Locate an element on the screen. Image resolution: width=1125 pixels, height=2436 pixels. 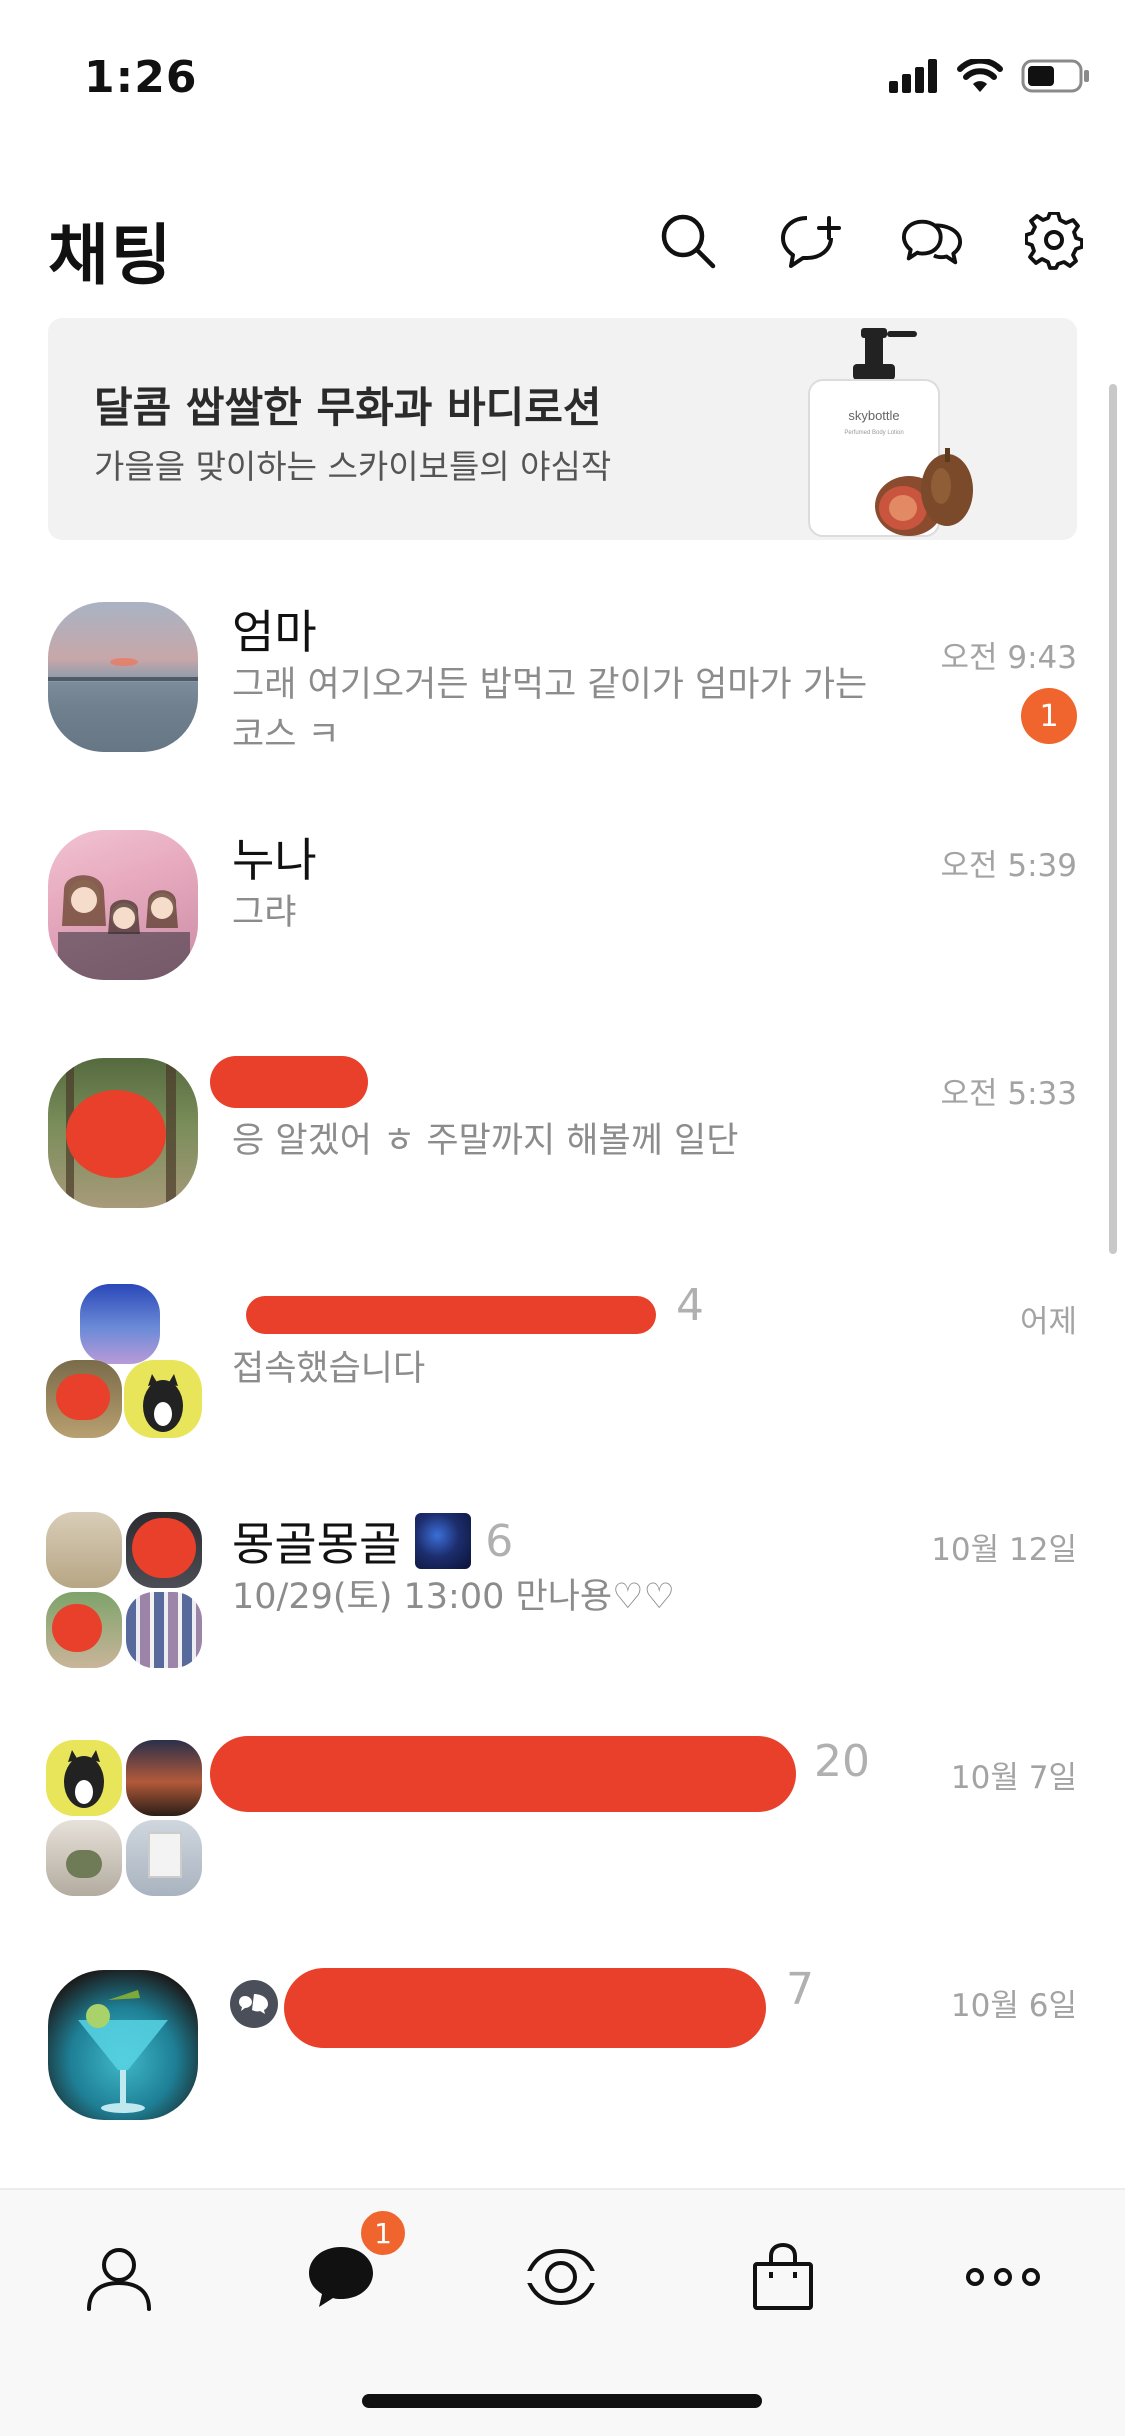
chat-name: 누나 is located at coordinates (274, 857).